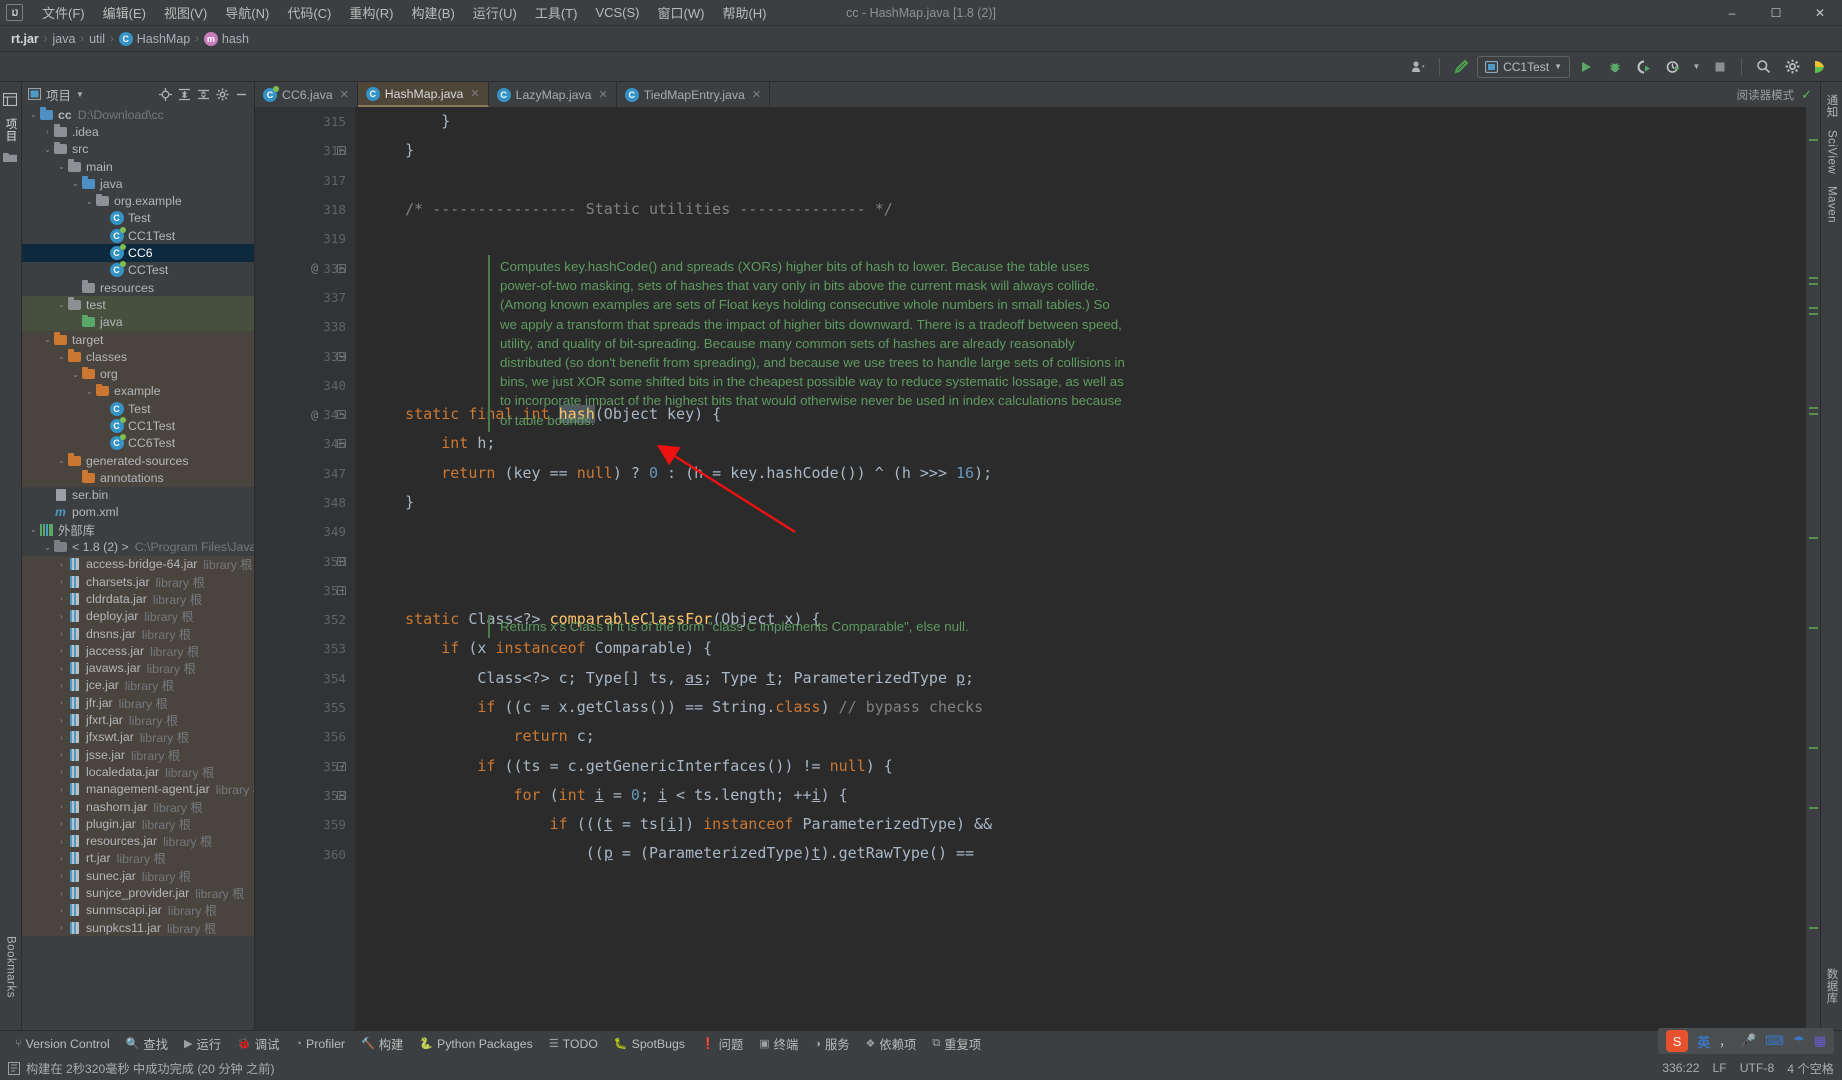 Image resolution: width=1842 pixels, height=1080 pixels. What do you see at coordinates (138, 927) in the screenshot?
I see `tree-item-sunpkcs11-jar: › sunpkcs11.jar library 根` at bounding box center [138, 927].